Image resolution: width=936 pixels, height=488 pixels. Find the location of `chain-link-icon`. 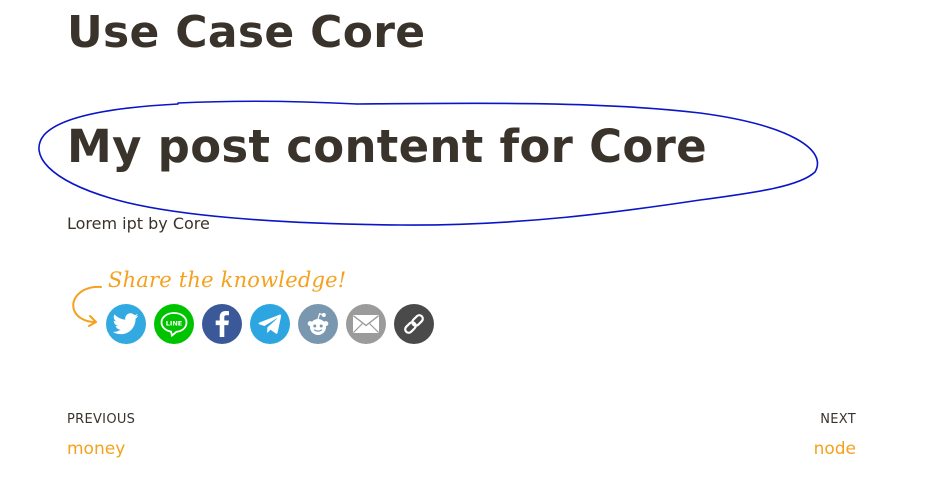

chain-link-icon is located at coordinates (414, 324).